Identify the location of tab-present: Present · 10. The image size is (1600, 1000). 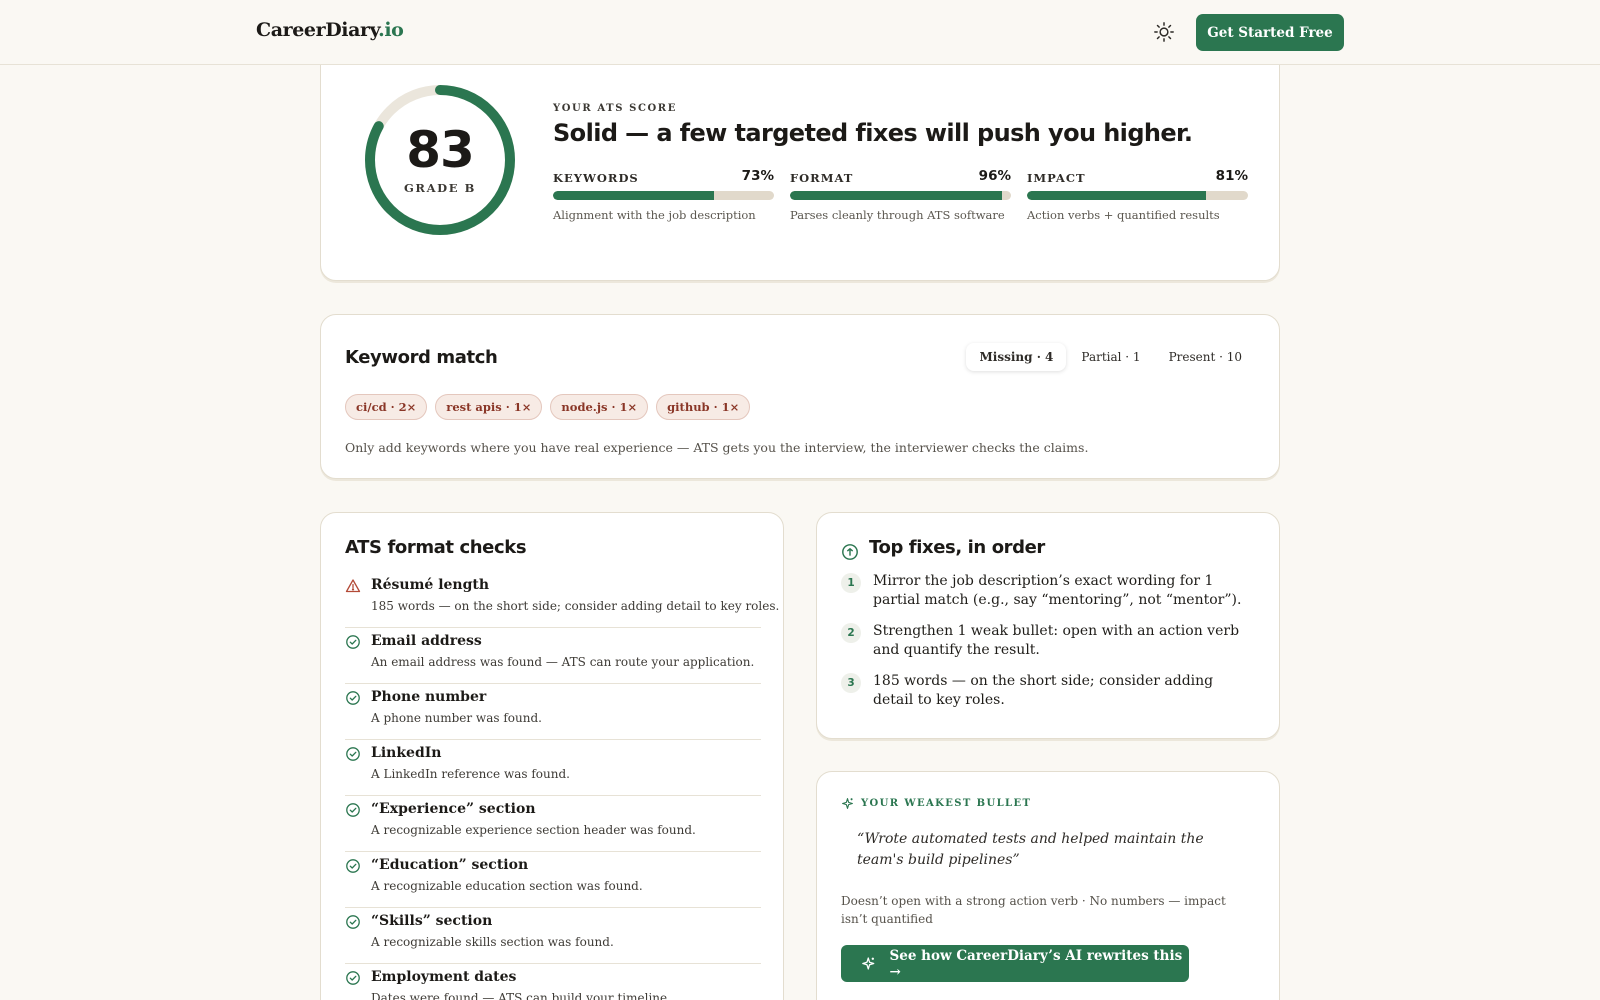
(1205, 357).